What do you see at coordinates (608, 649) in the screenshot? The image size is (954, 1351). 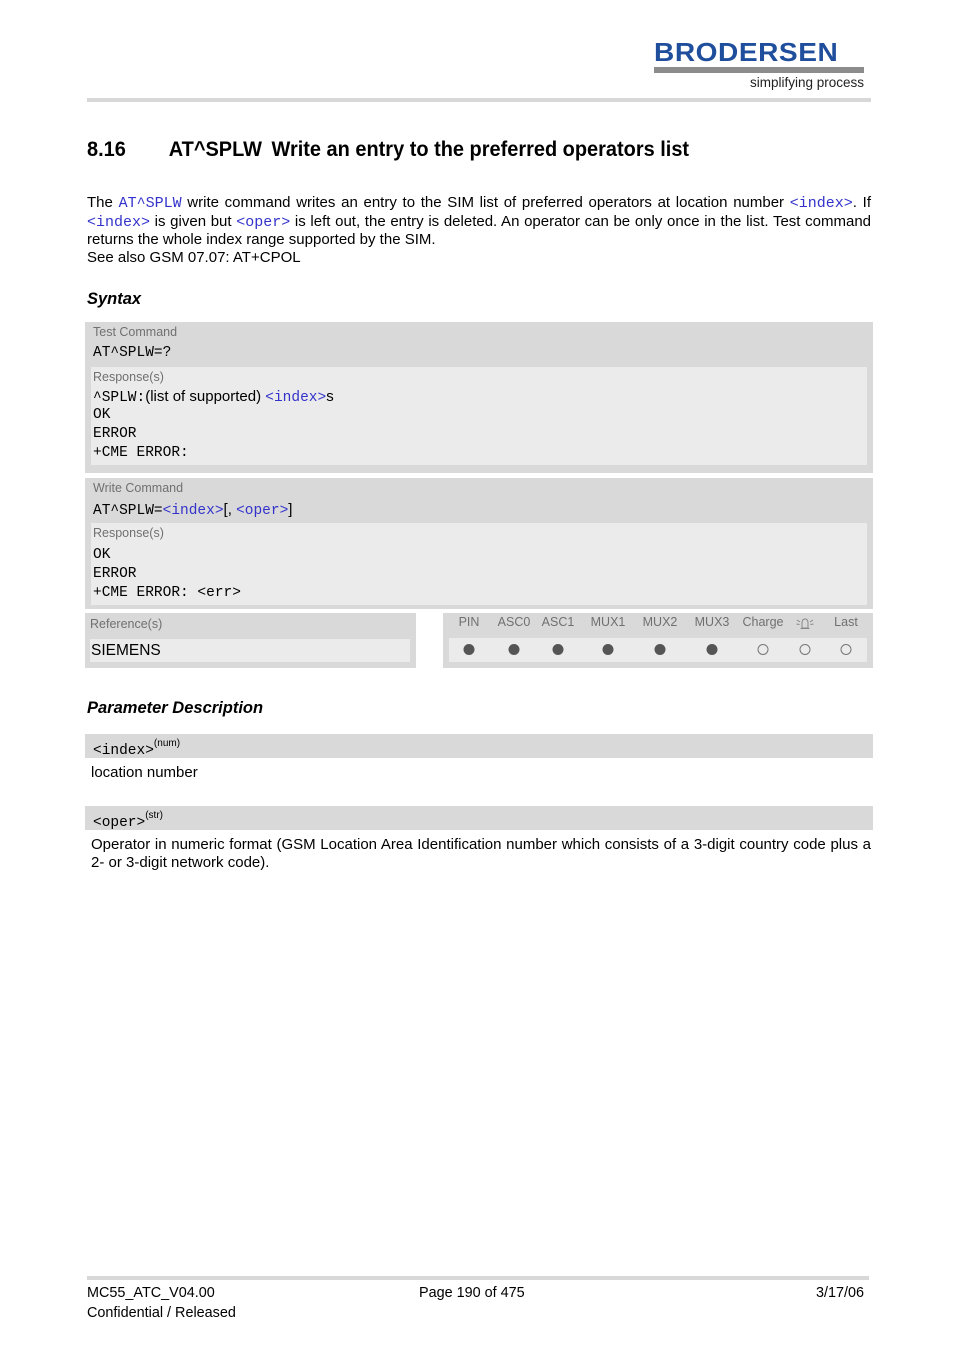 I see `flag-dot-mux1-filled` at bounding box center [608, 649].